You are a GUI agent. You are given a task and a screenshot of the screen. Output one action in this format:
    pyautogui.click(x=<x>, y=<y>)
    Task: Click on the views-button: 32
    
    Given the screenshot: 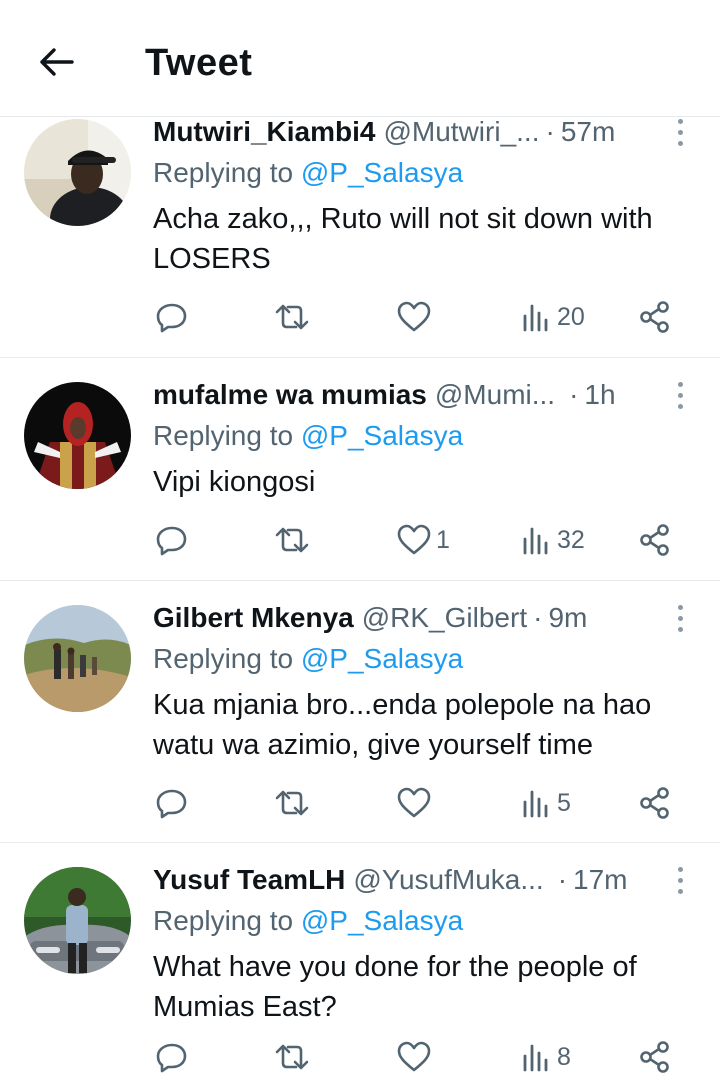 What is the action you would take?
    pyautogui.click(x=552, y=540)
    